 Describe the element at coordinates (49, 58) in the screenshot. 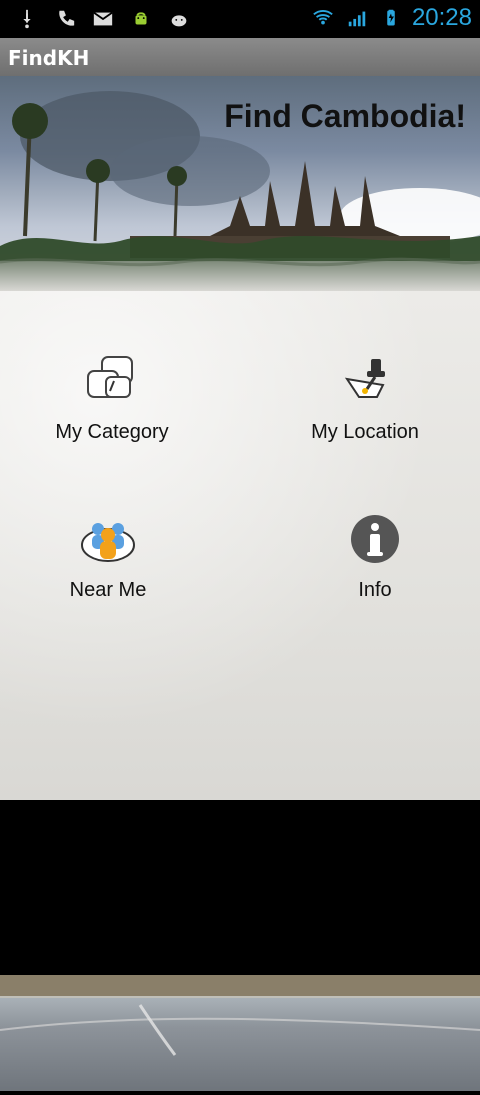

I see `app-title: FindKH` at that location.